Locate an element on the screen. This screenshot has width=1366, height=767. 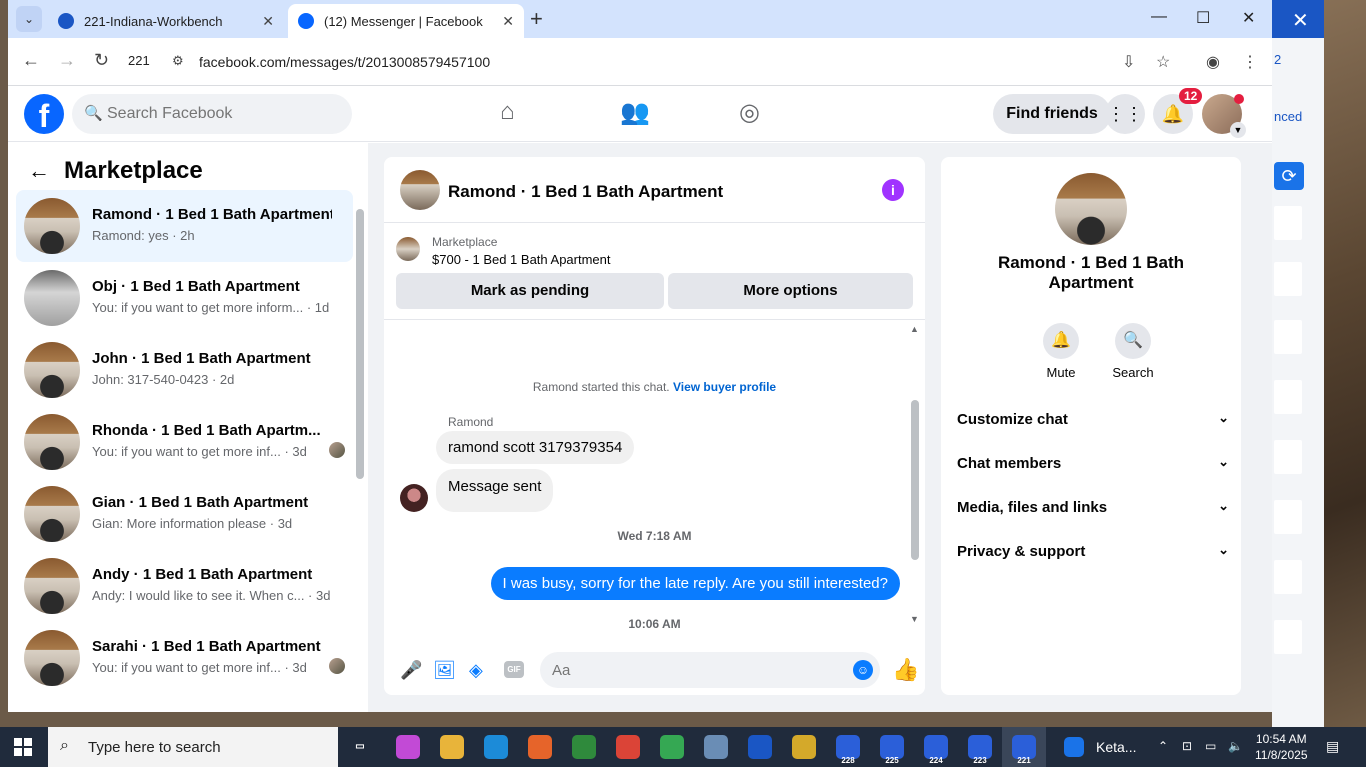
photo-icon: 🖼 is located at coordinates (444, 670).